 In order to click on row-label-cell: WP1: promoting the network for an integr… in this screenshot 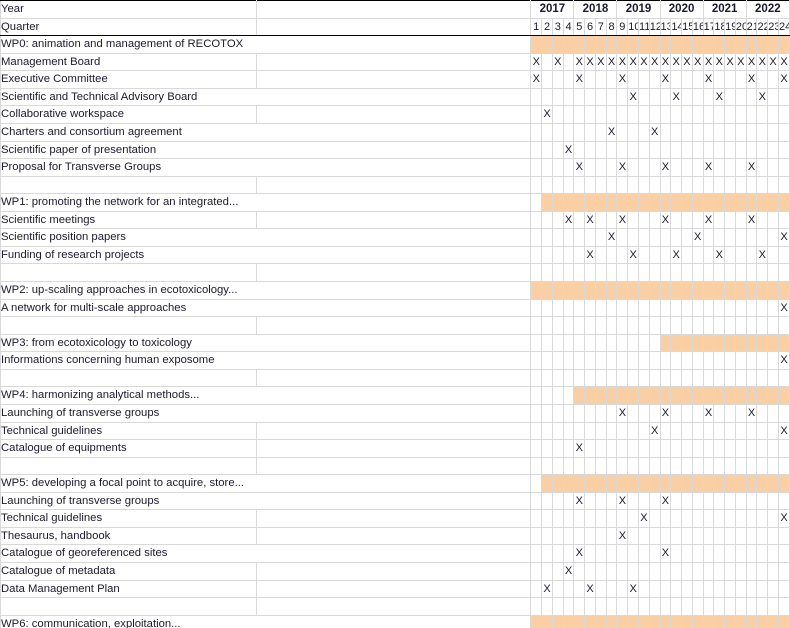, I will do `click(266, 202)`.